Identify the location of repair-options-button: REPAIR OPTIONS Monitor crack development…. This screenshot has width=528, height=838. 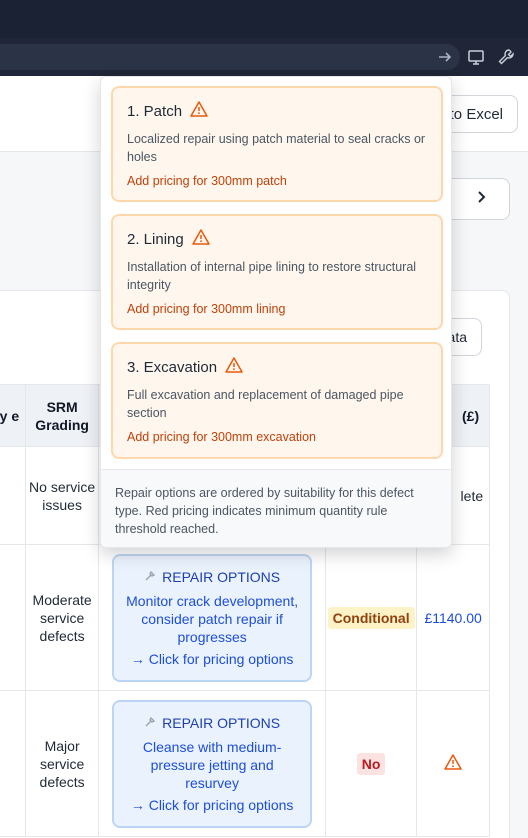
(212, 617).